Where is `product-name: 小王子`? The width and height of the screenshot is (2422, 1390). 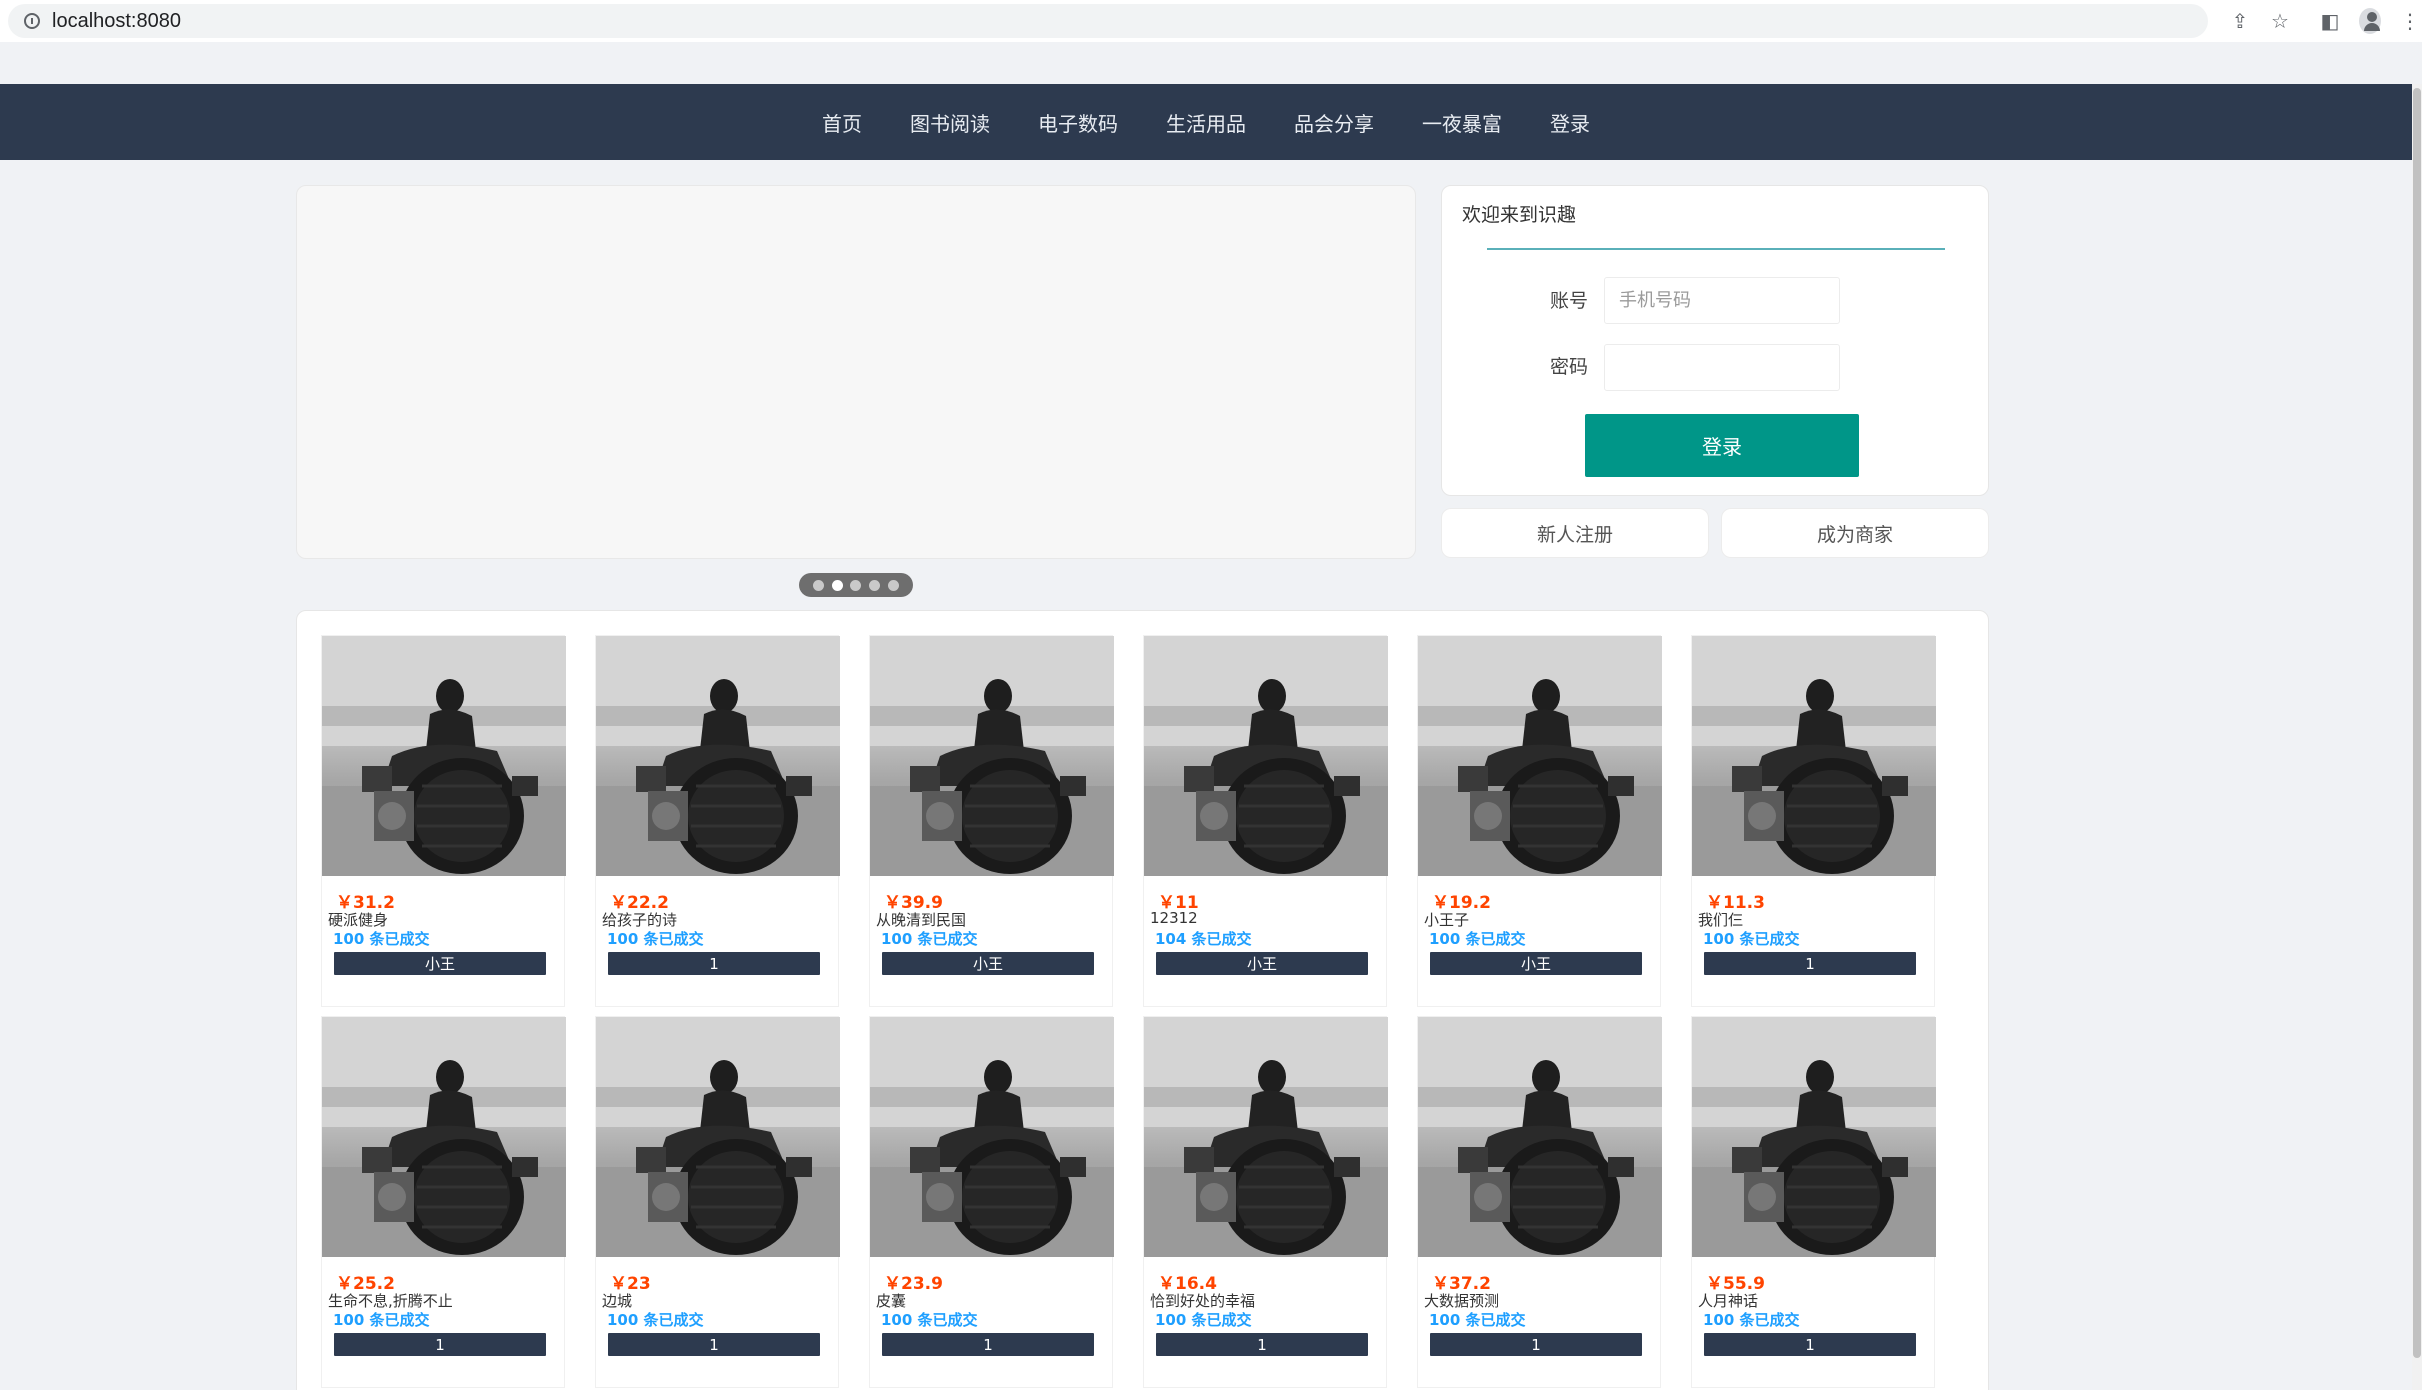
product-name: 小王子 is located at coordinates (1446, 919).